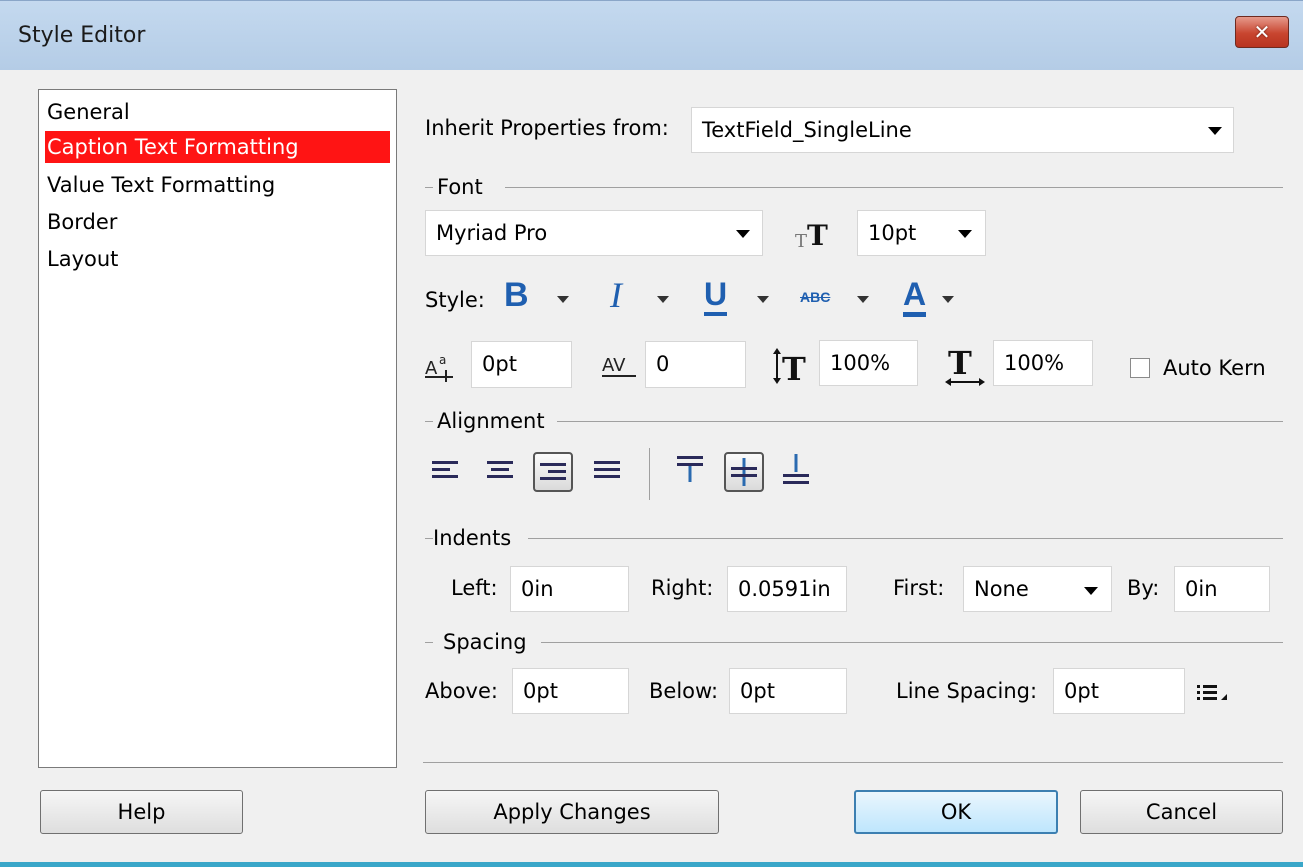  Describe the element at coordinates (1181, 812) in the screenshot. I see `cancel-button: Cancel` at that location.